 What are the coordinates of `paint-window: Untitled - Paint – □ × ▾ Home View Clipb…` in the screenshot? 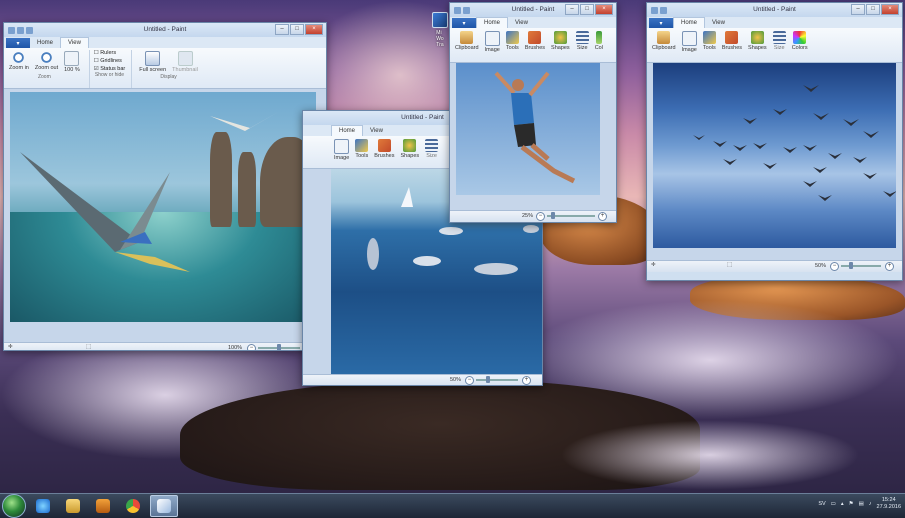 It's located at (533, 112).